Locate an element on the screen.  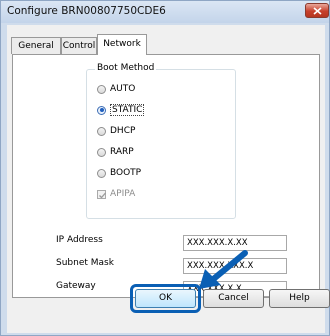
subnet-mask-label: Subnet Mask is located at coordinates (85, 263).